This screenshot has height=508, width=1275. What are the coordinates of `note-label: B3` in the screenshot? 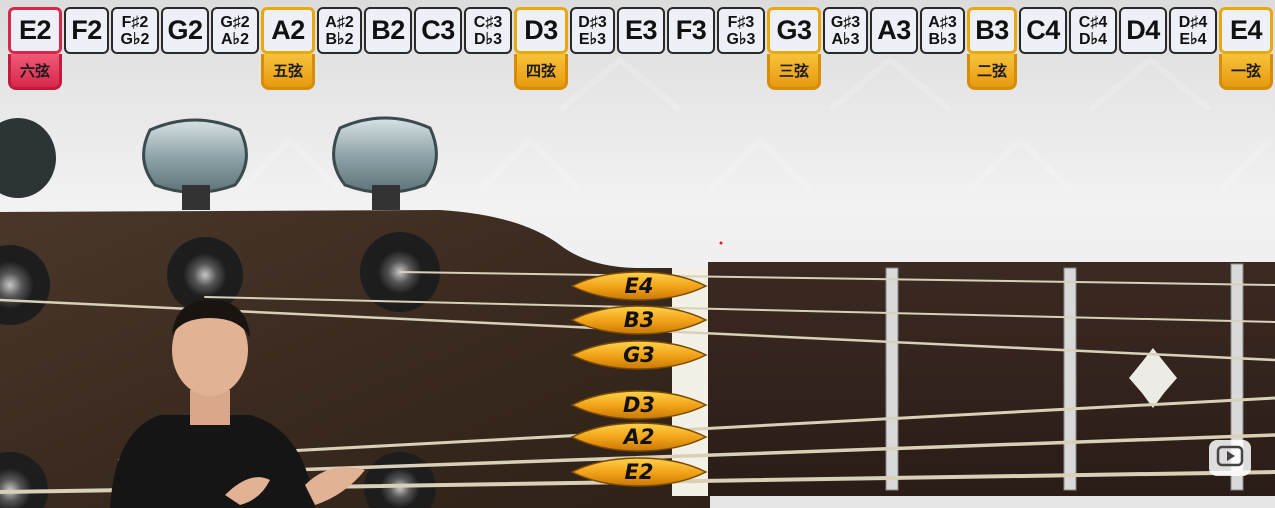 It's located at (992, 30).